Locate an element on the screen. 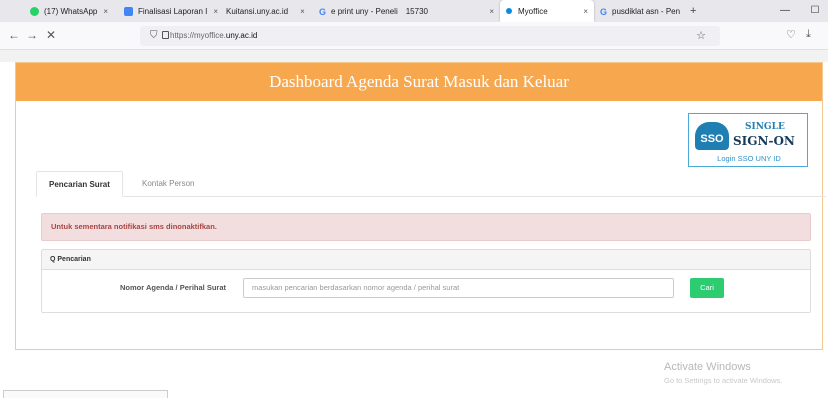  tab-label: Kuitansi.uny.ac.id is located at coordinates (257, 11).